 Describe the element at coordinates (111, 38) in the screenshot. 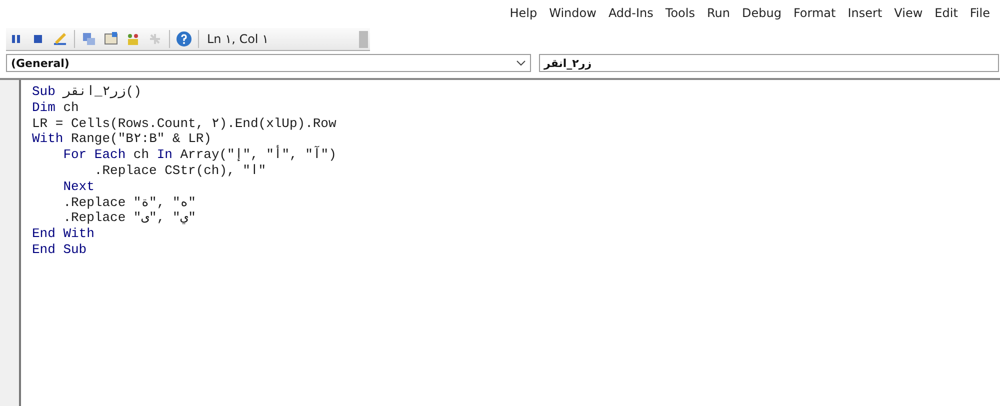

I see `properties-icon` at that location.